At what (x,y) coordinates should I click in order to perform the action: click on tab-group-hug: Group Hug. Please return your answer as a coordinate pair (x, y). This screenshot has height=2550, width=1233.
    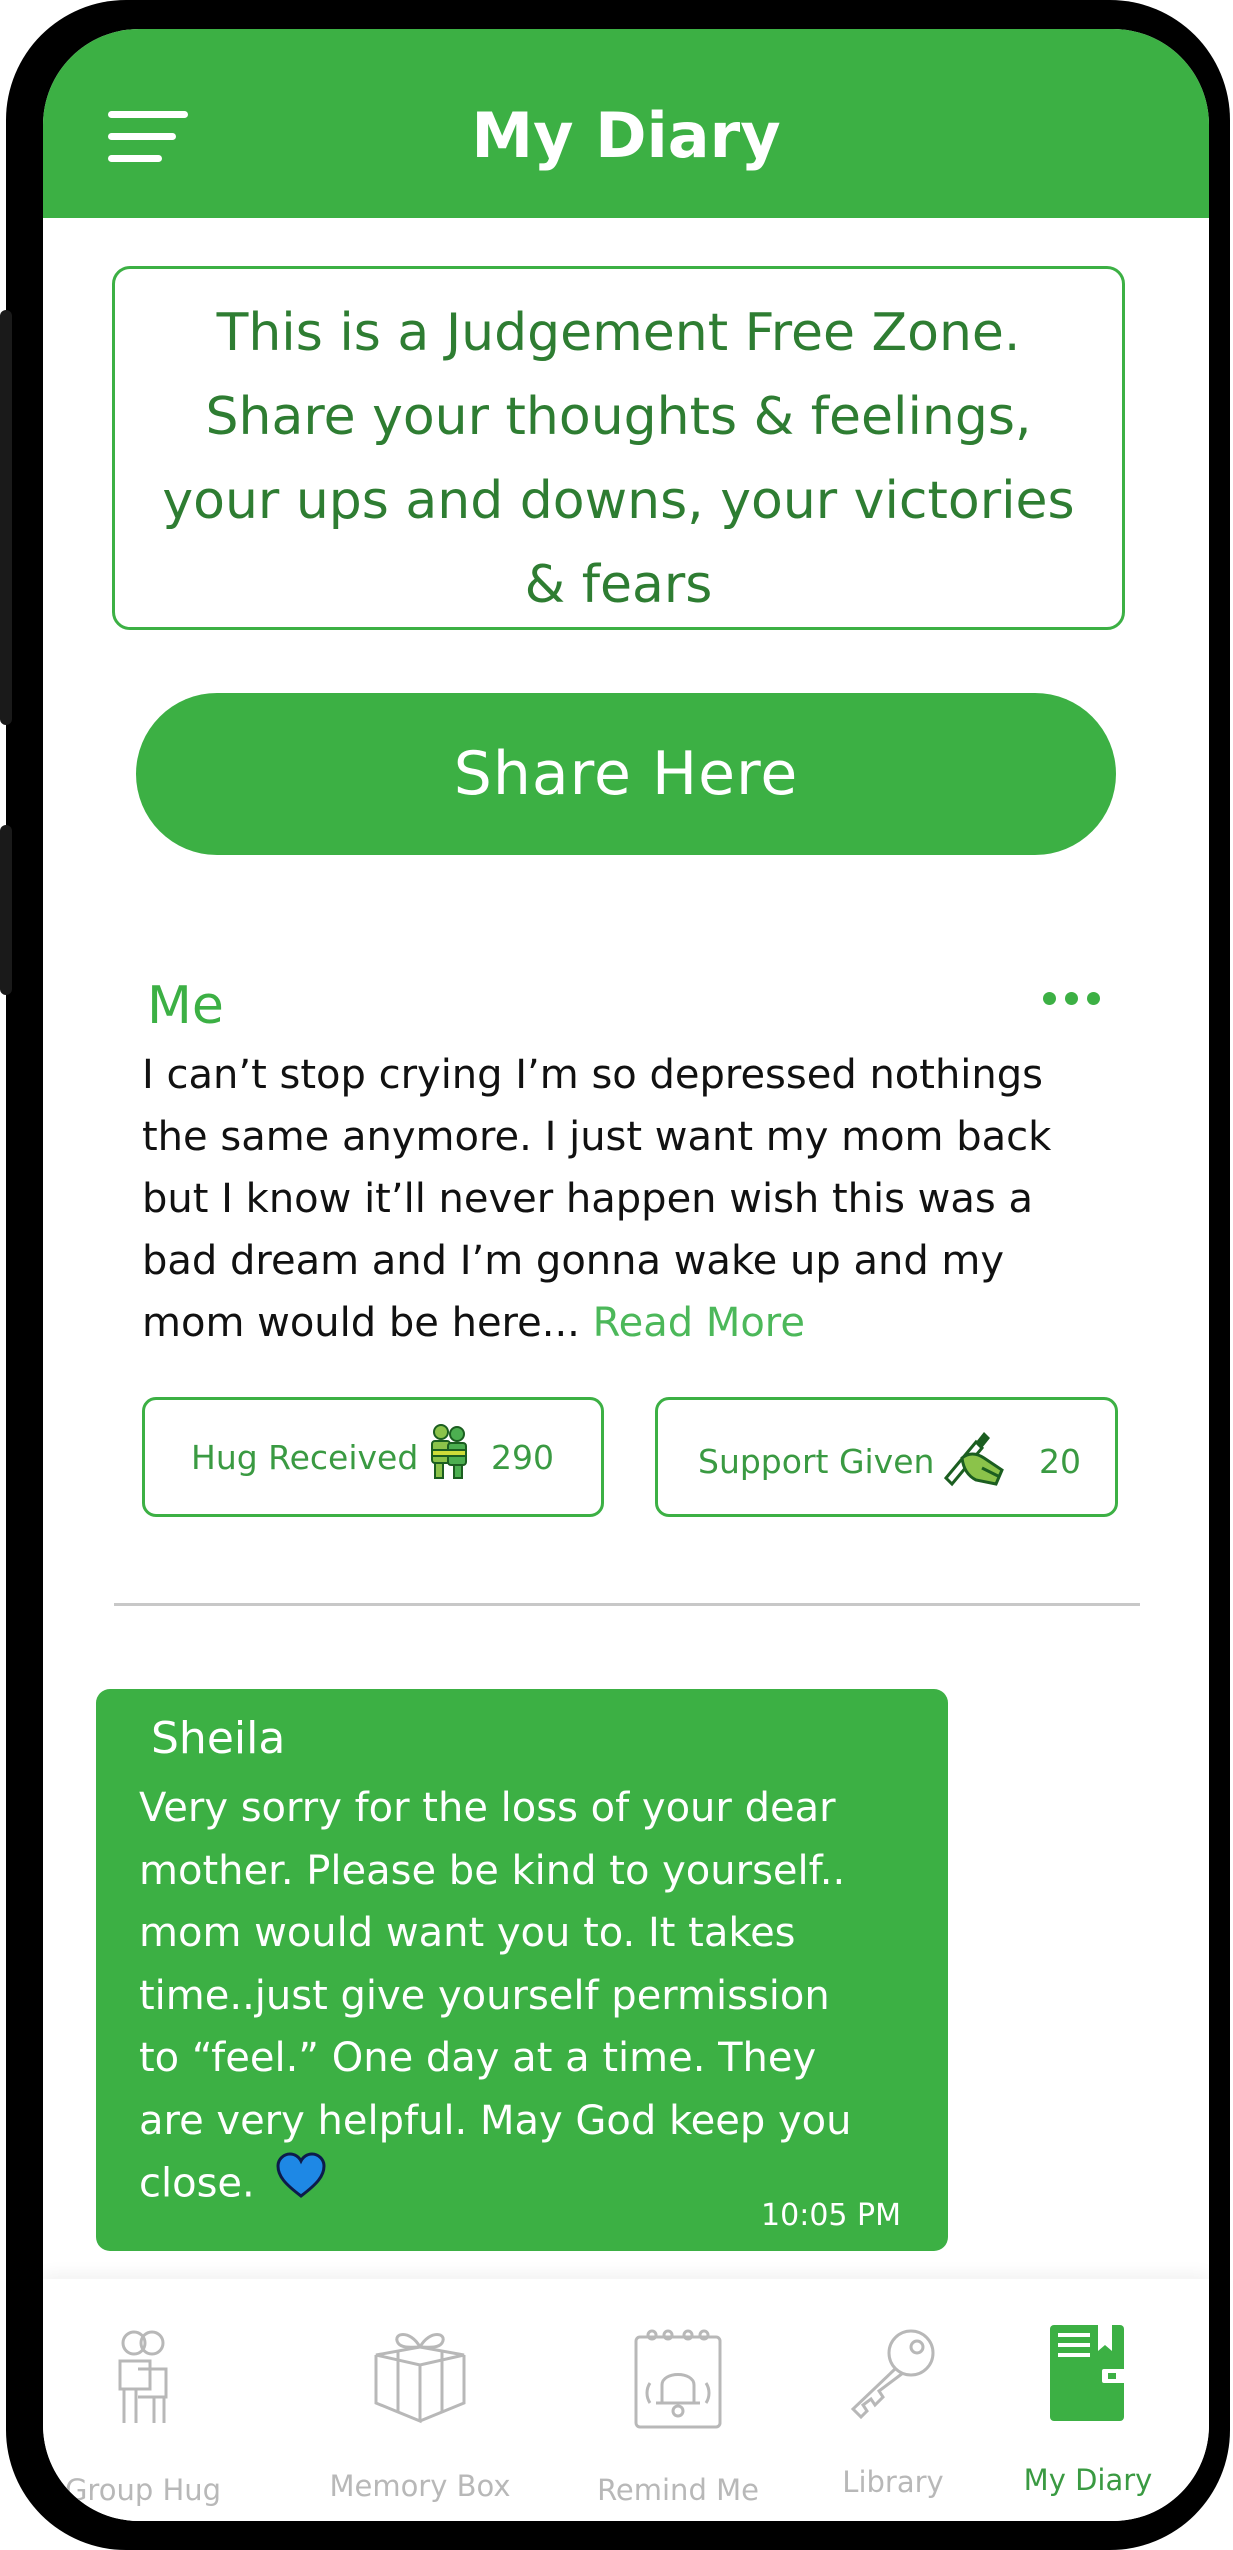
    Looking at the image, I should click on (143, 2400).